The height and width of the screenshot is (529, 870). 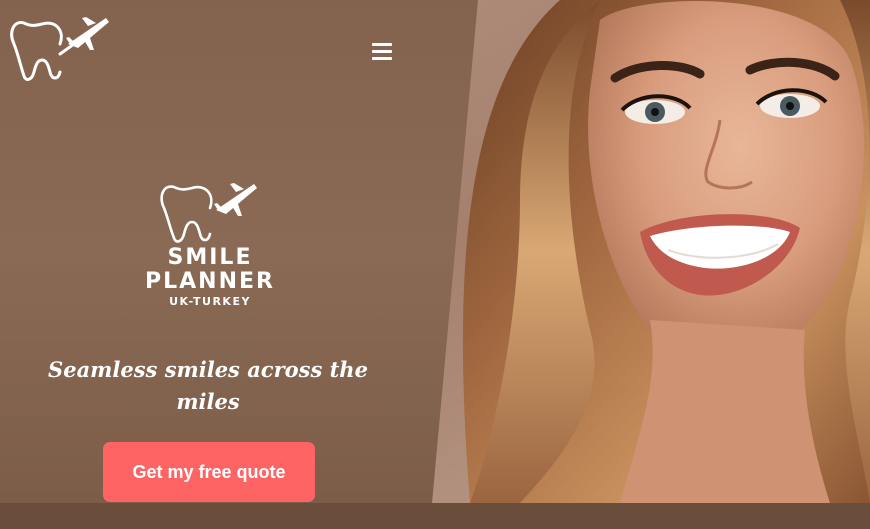 What do you see at coordinates (208, 213) in the screenshot?
I see `tooth-plane-icon` at bounding box center [208, 213].